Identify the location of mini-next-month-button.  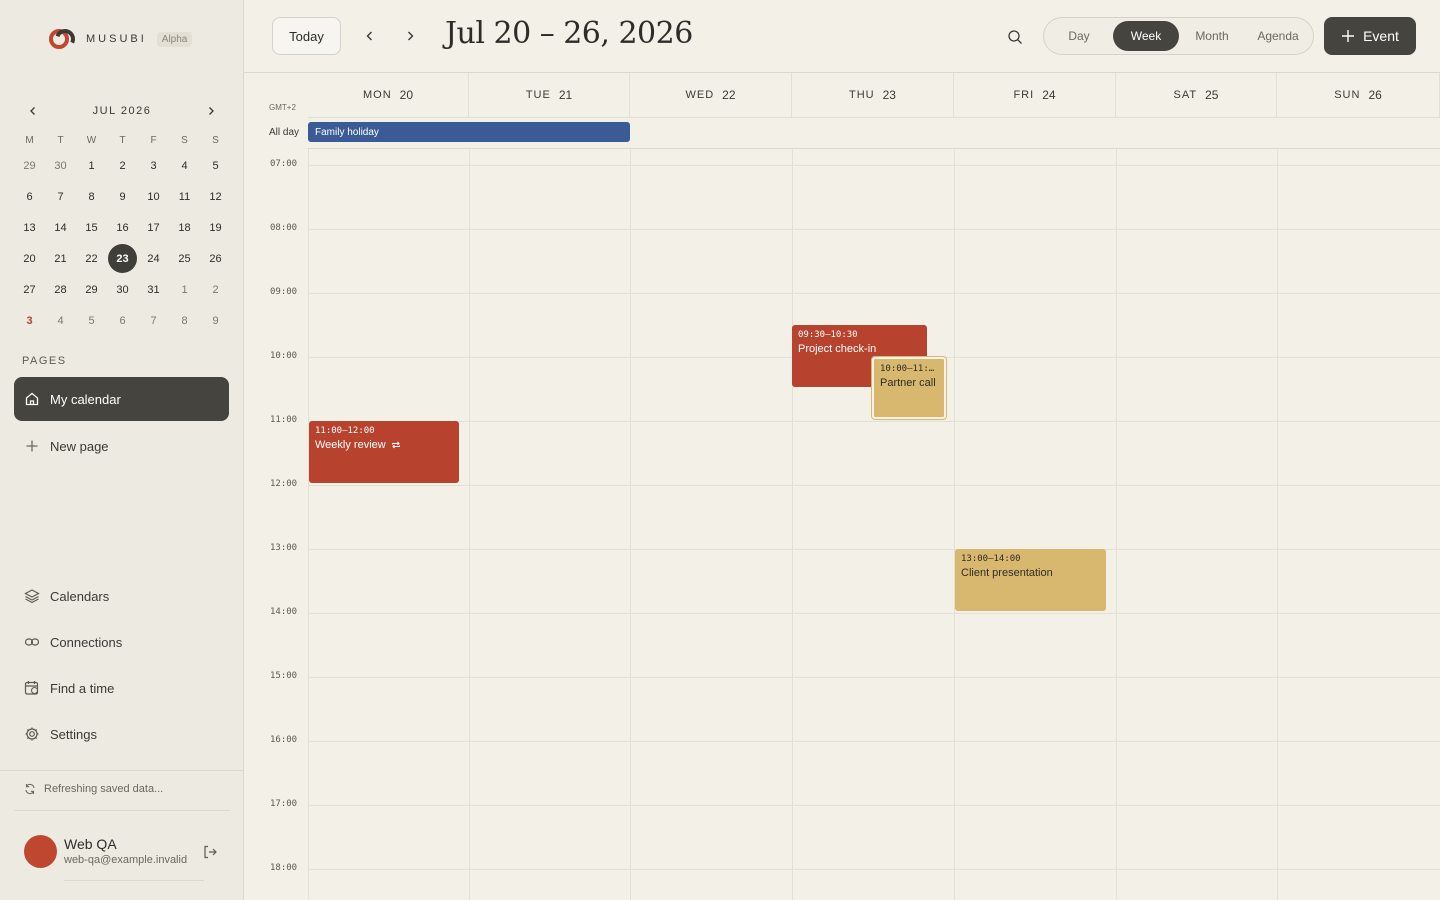
(211, 111).